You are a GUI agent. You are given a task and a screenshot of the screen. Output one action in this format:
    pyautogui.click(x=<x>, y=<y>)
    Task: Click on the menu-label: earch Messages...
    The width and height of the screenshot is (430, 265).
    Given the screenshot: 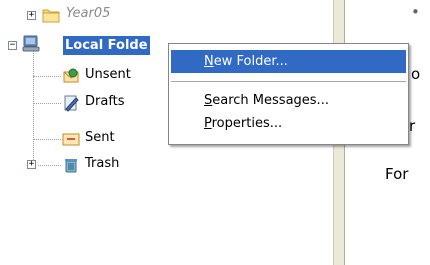 What is the action you would take?
    pyautogui.click(x=270, y=100)
    